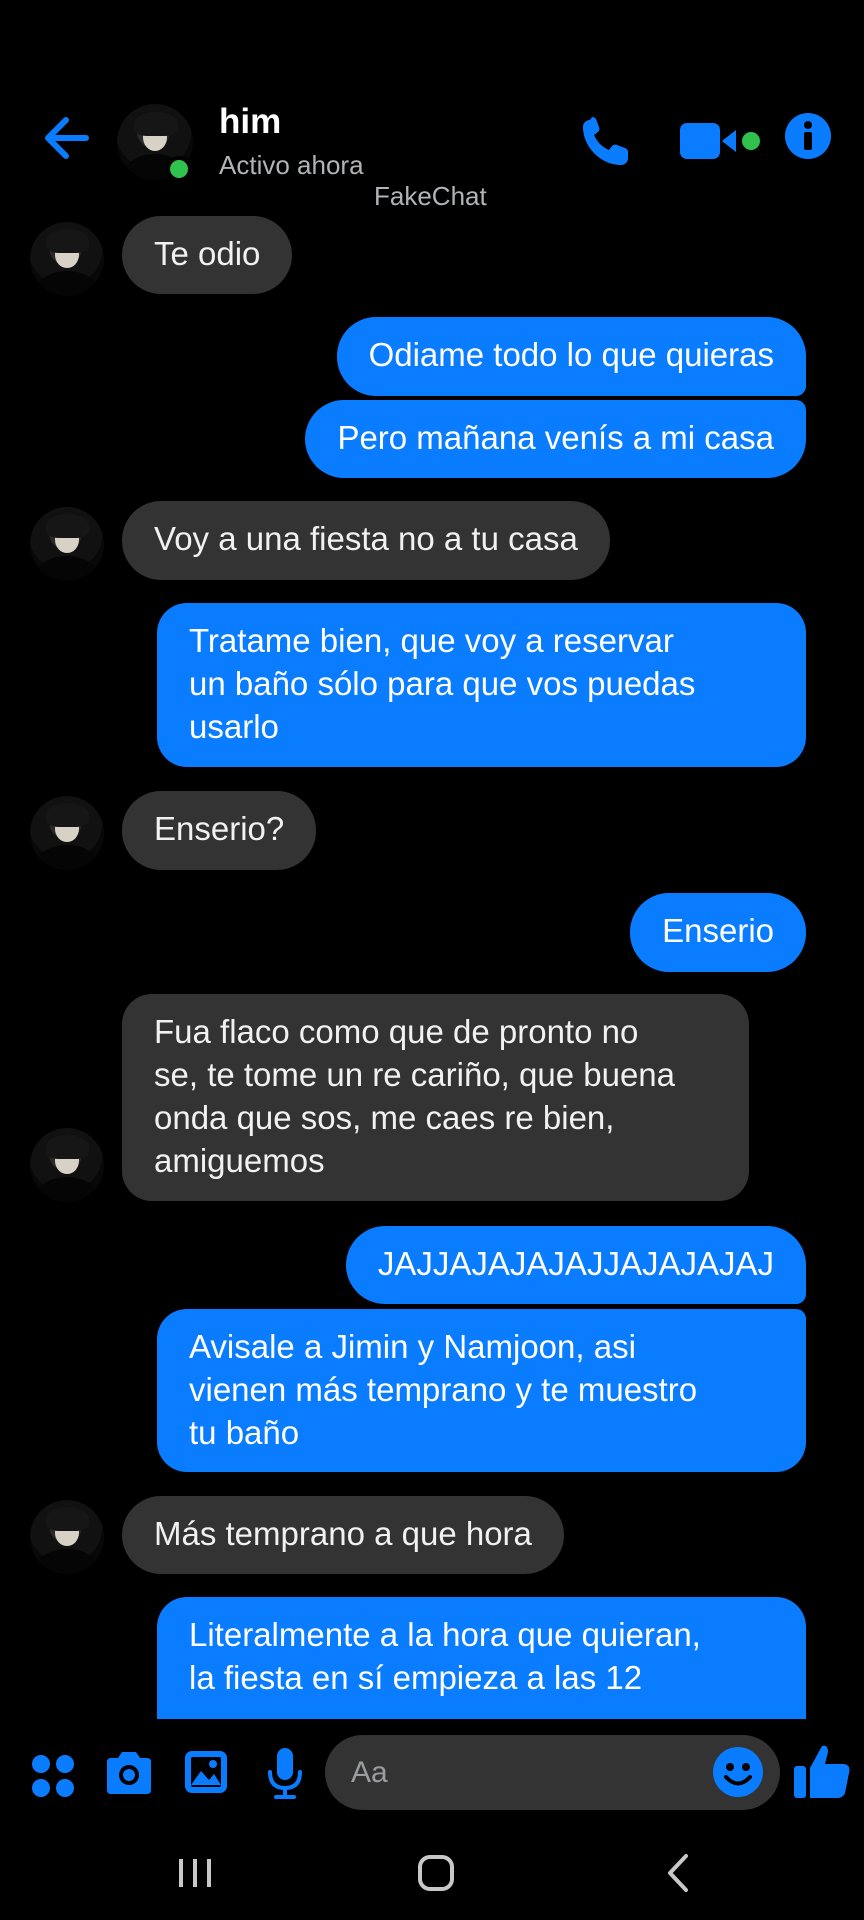  Describe the element at coordinates (575, 1265) in the screenshot. I see `outgoing-message: JAJJAJAJAJAJJAJAJAJAJ` at that location.